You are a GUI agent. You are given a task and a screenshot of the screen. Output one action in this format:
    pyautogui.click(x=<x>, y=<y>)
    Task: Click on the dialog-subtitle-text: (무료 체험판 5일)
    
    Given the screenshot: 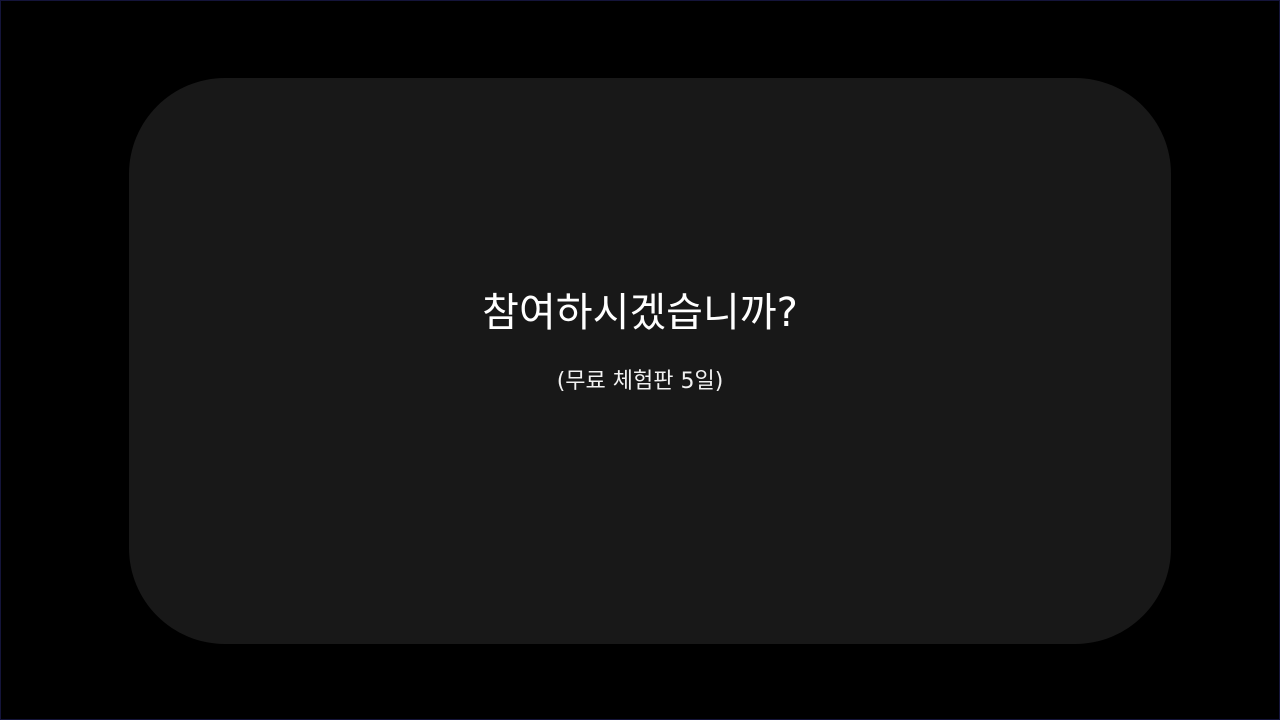 What is the action you would take?
    pyautogui.click(x=640, y=381)
    